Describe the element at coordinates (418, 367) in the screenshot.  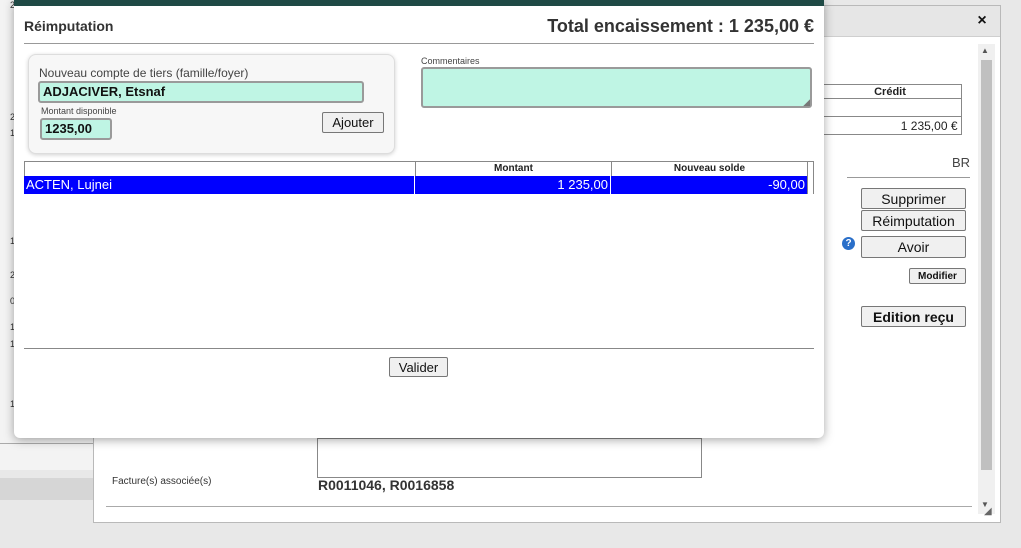
I see `valider-button: Valider` at that location.